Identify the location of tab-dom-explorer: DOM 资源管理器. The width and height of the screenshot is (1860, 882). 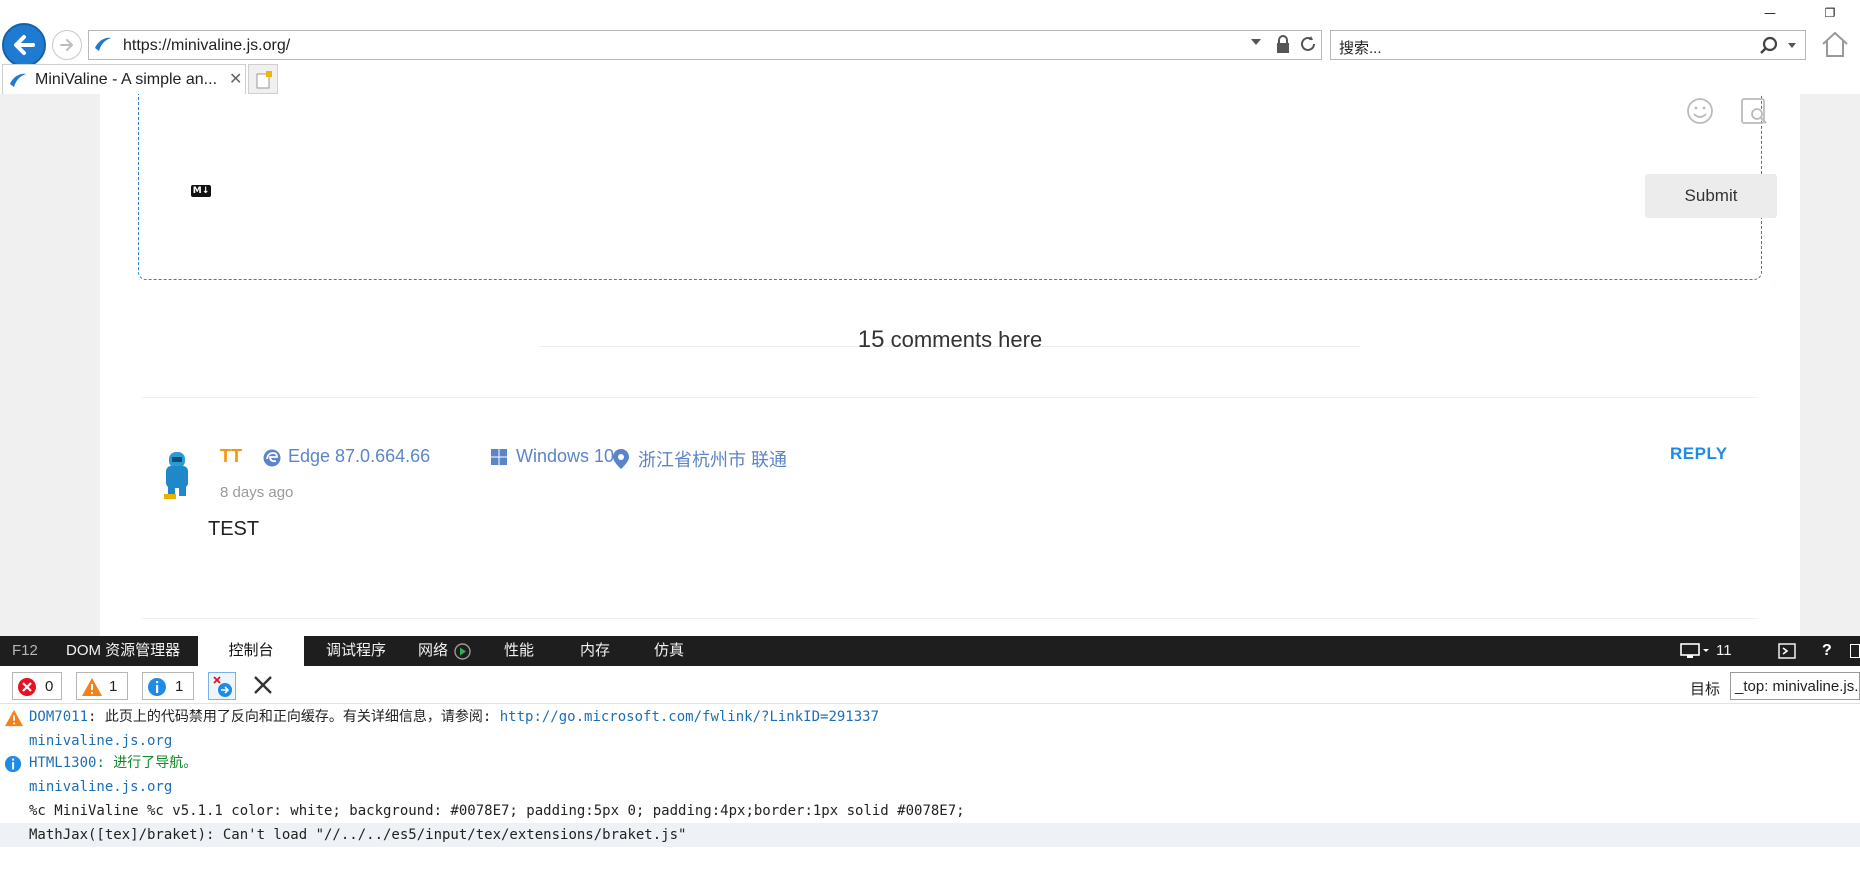
(123, 651).